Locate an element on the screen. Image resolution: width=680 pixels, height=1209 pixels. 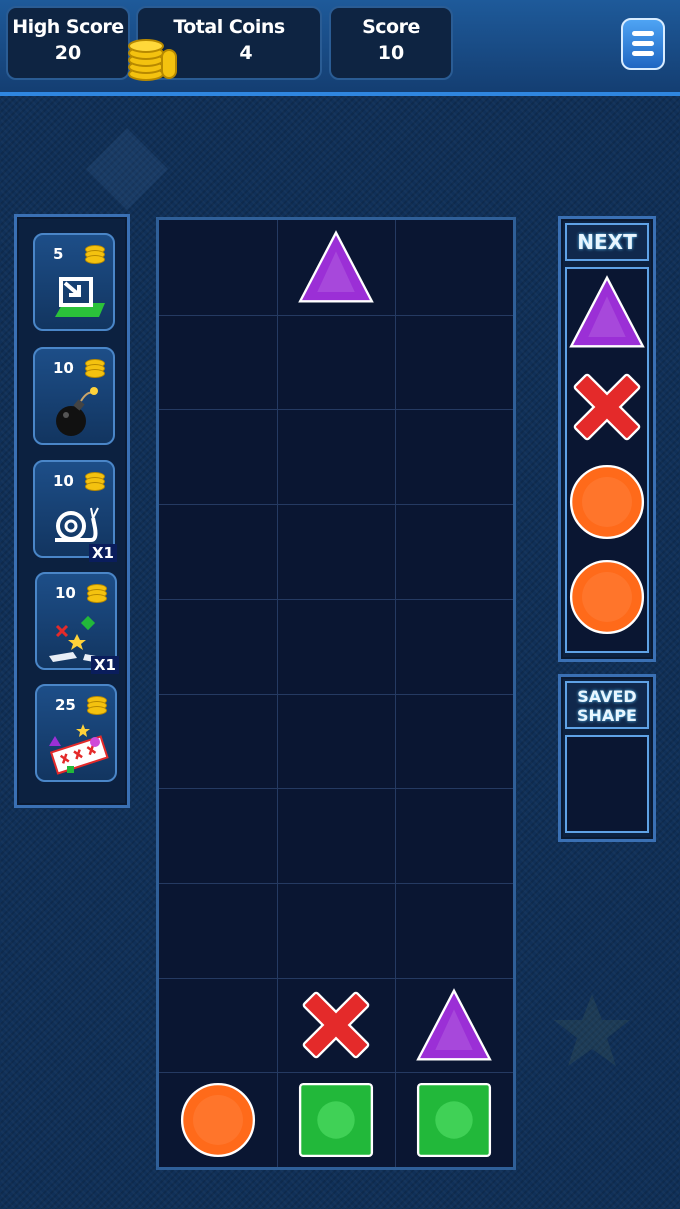
score-box: Score 10 is located at coordinates (391, 43).